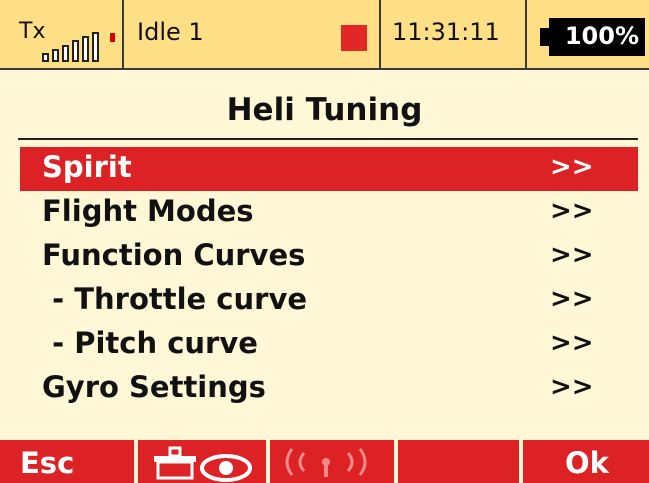  Describe the element at coordinates (354, 38) in the screenshot. I see `alarm-indicator-icon` at that location.